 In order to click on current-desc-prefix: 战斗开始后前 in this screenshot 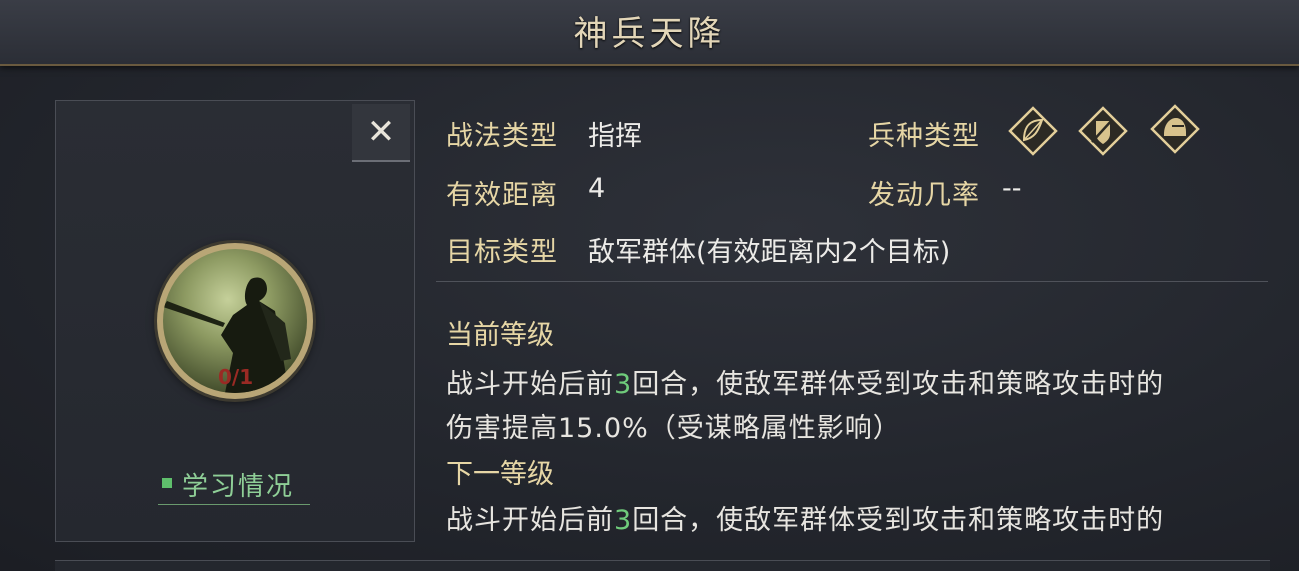, I will do `click(530, 384)`.